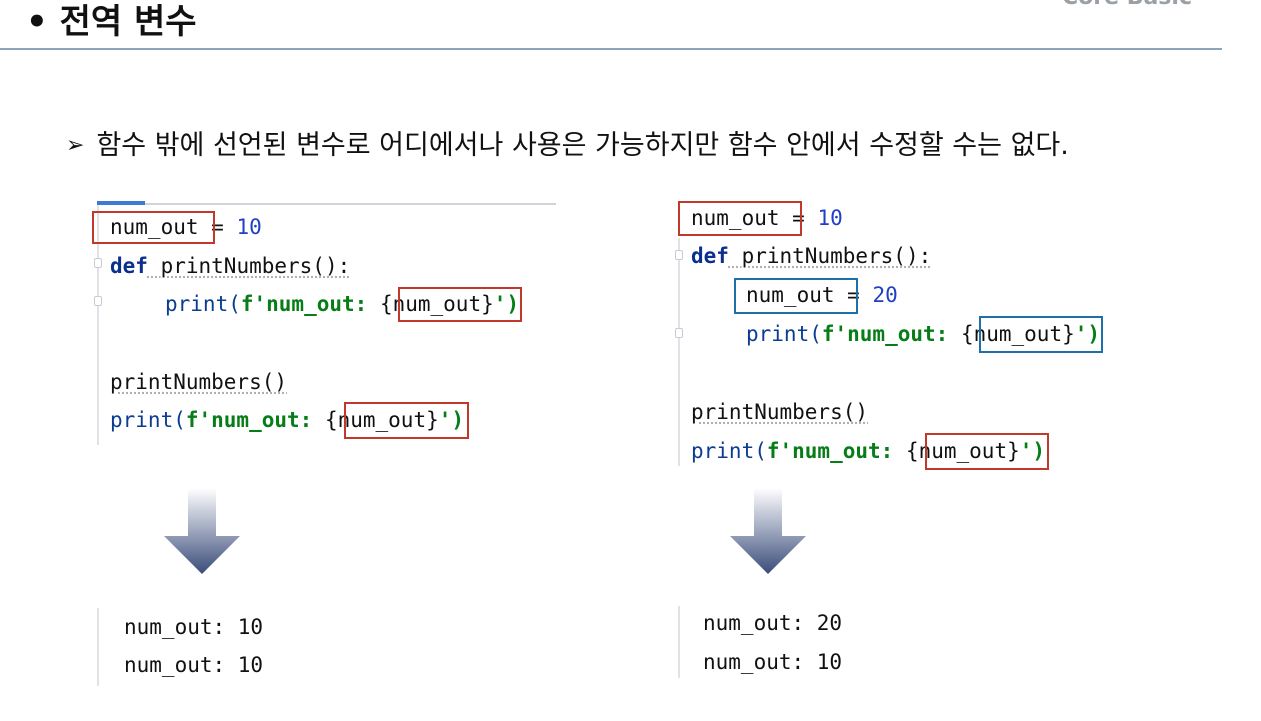 This screenshot has width=1261, height=721. What do you see at coordinates (98, 647) in the screenshot?
I see `left-output-gutter` at bounding box center [98, 647].